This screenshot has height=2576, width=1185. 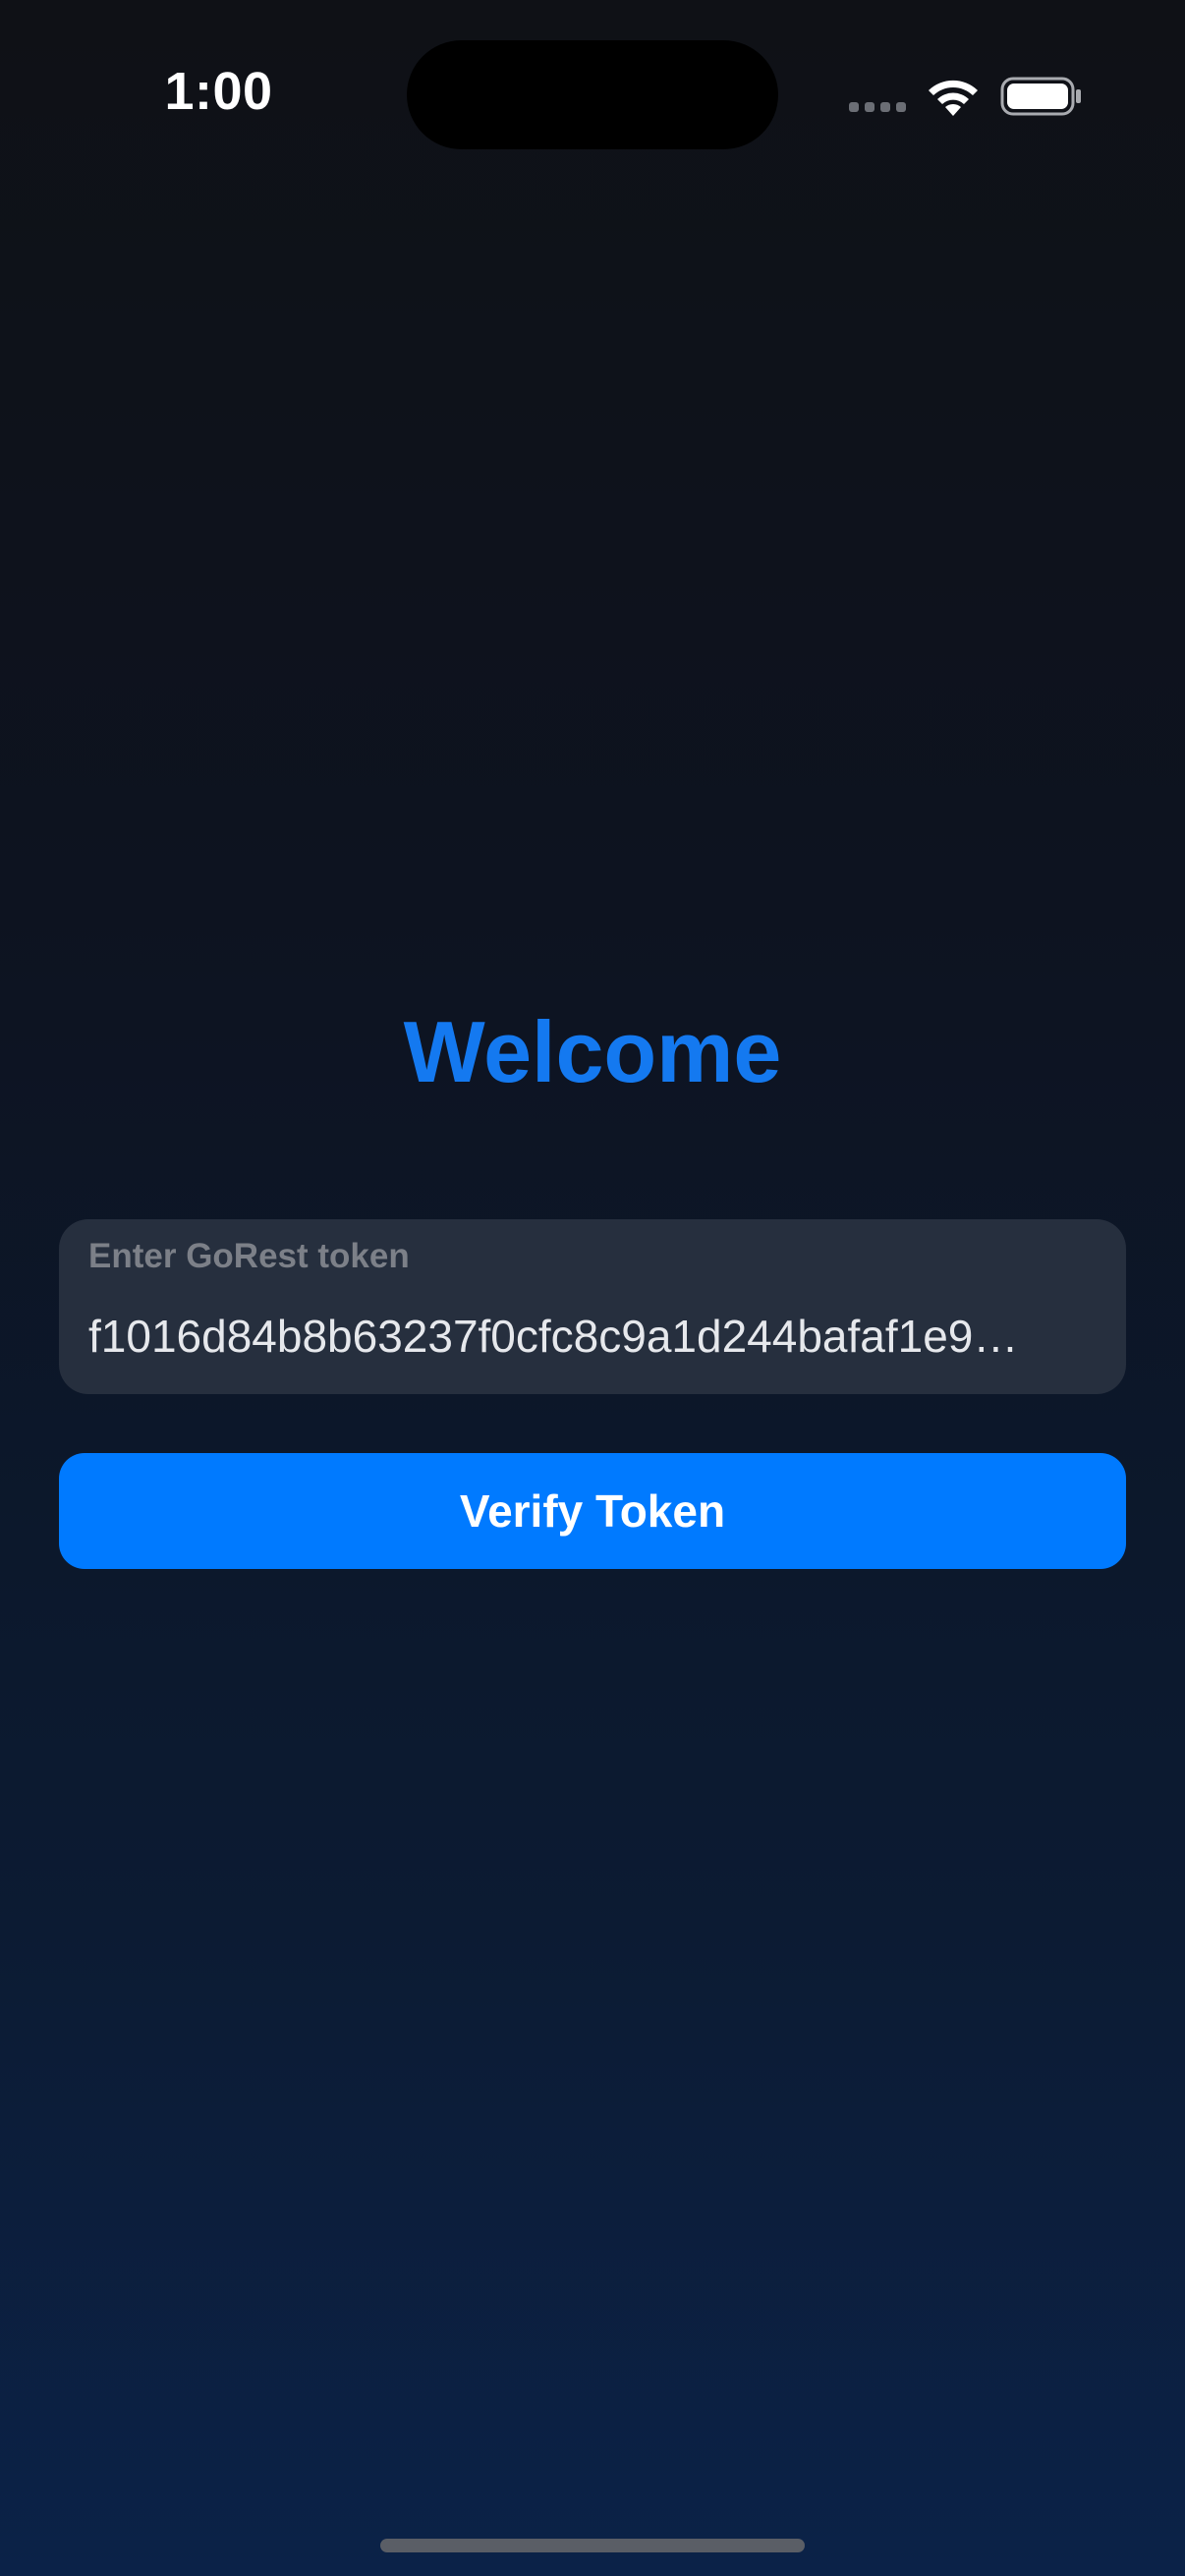 What do you see at coordinates (592, 1051) in the screenshot?
I see `page-title: Welcome` at bounding box center [592, 1051].